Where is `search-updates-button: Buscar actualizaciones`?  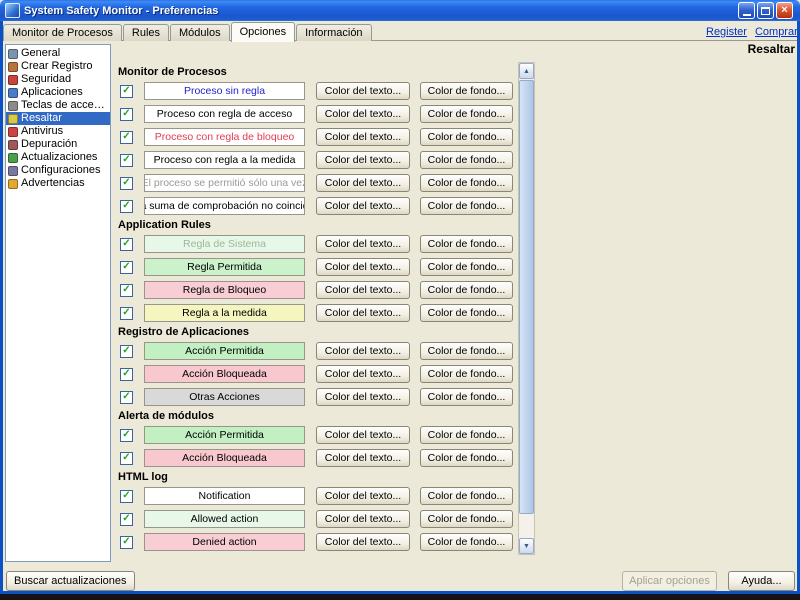
search-updates-button: Buscar actualizaciones is located at coordinates (70, 581).